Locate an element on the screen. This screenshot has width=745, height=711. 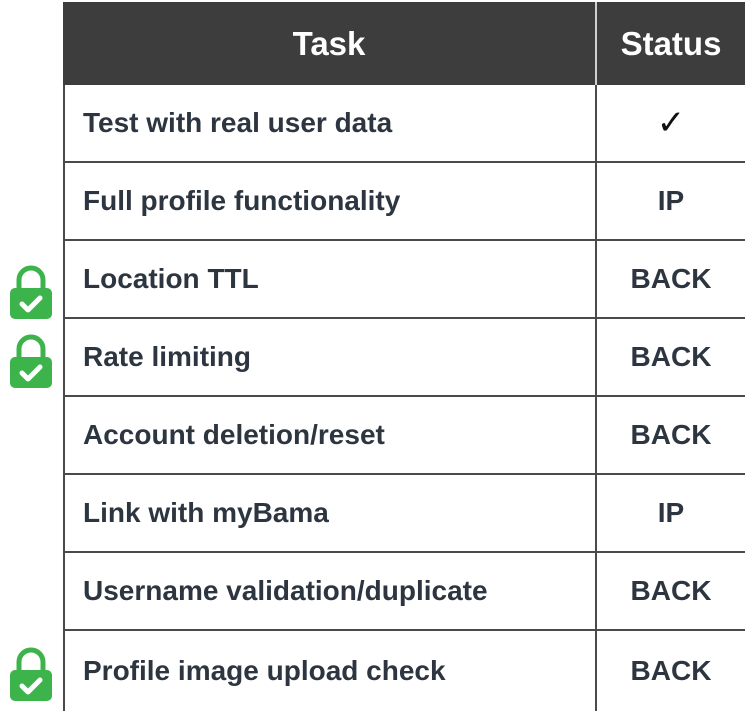
table-row: Test with real user data ✓ is located at coordinates (404, 124).